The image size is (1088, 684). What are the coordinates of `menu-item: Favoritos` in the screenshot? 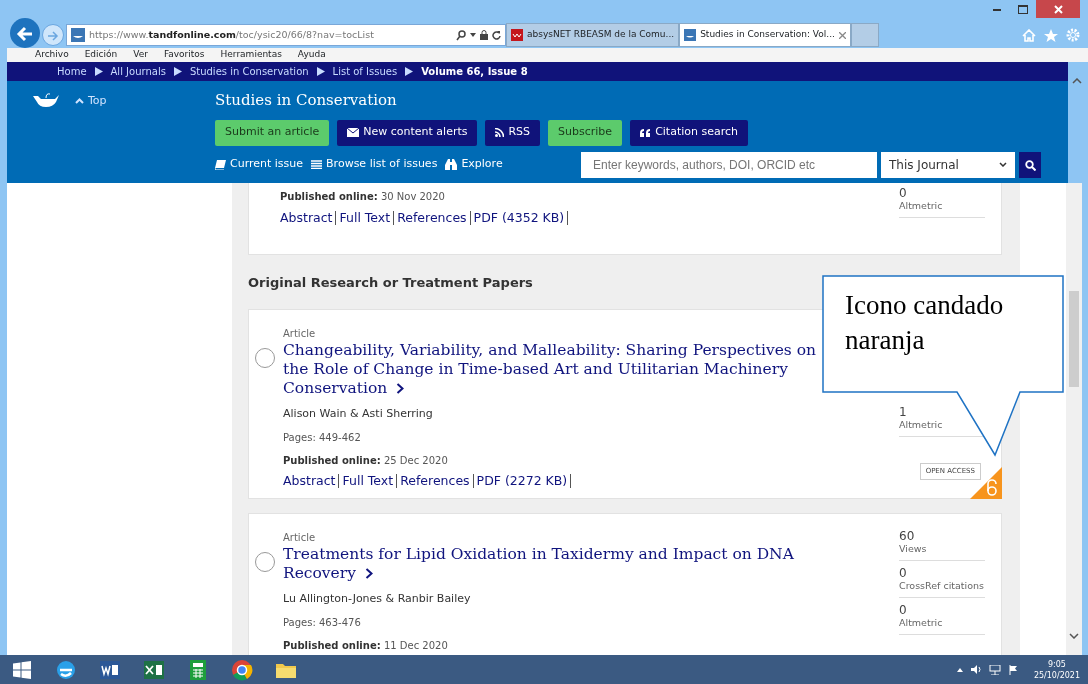 It's located at (184, 55).